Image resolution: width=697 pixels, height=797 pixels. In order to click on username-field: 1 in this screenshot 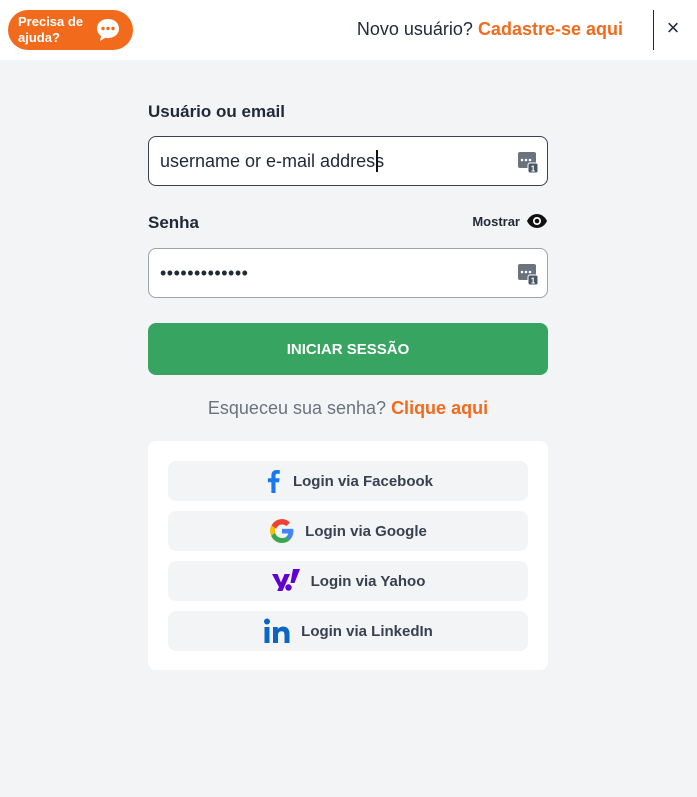, I will do `click(348, 161)`.